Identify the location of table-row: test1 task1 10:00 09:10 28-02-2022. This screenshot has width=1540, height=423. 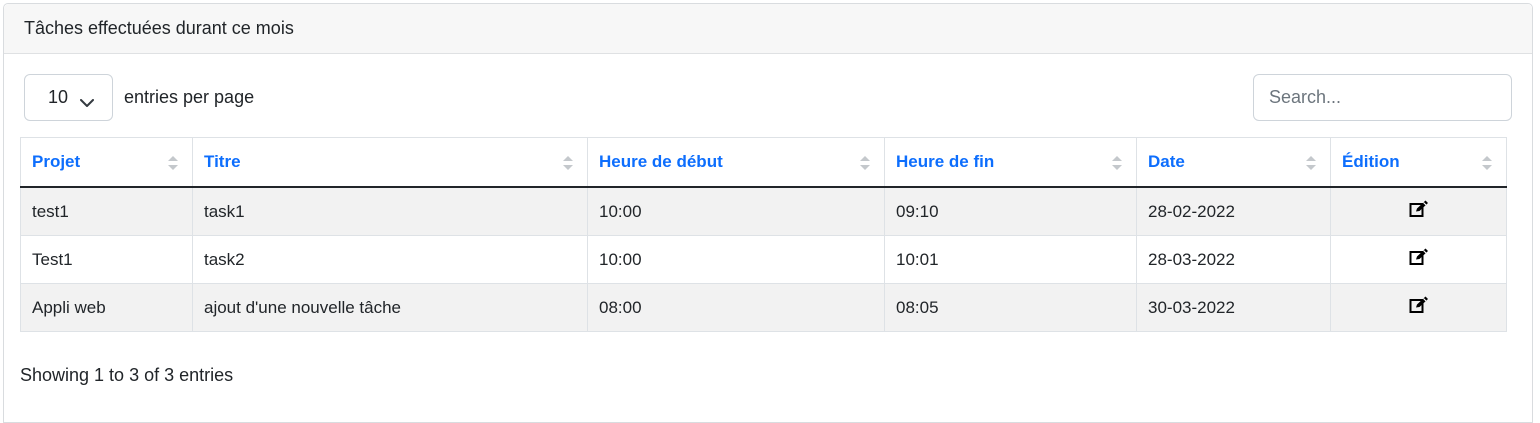
(763, 211).